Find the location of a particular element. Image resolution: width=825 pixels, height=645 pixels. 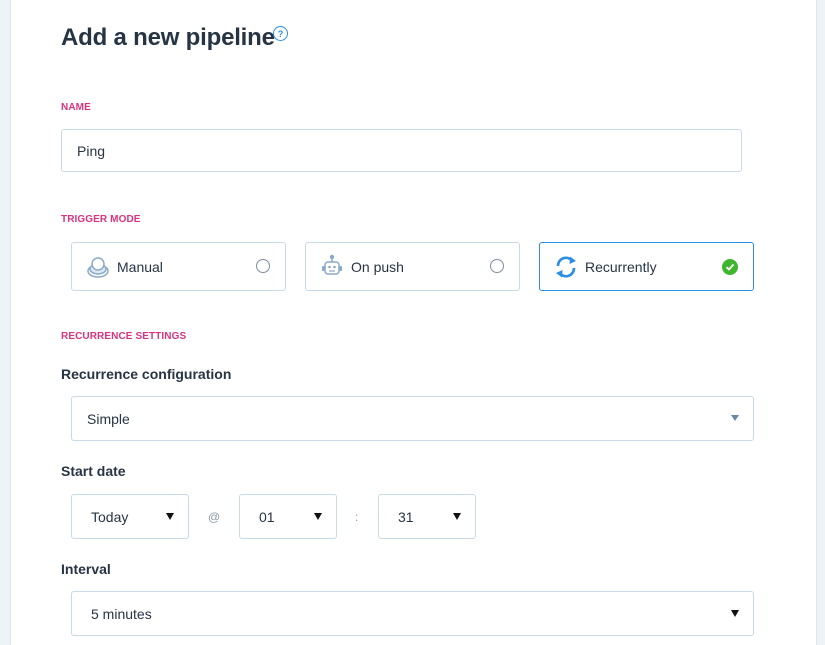

robot-icon is located at coordinates (333, 269).